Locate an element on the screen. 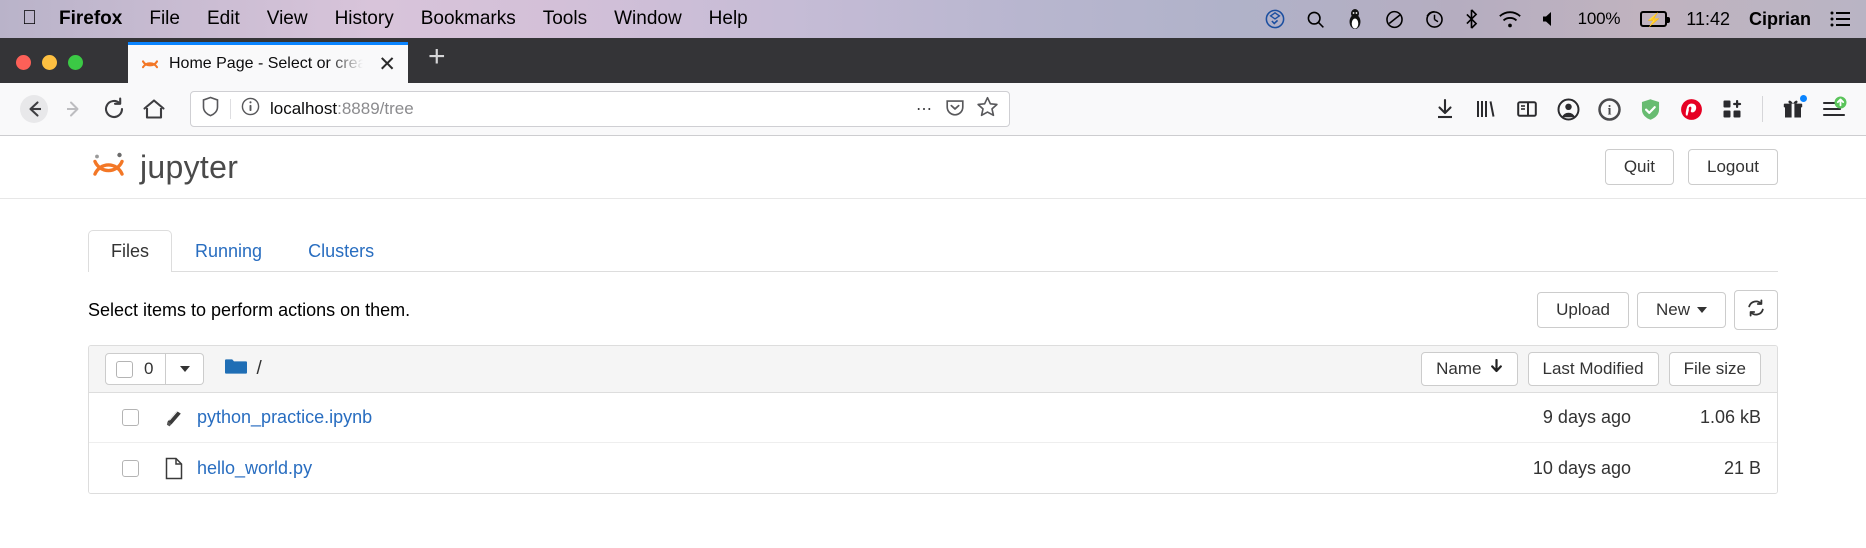 The height and width of the screenshot is (548, 1866). jupyter-header-buttons: Quit Logout is located at coordinates (1691, 167).